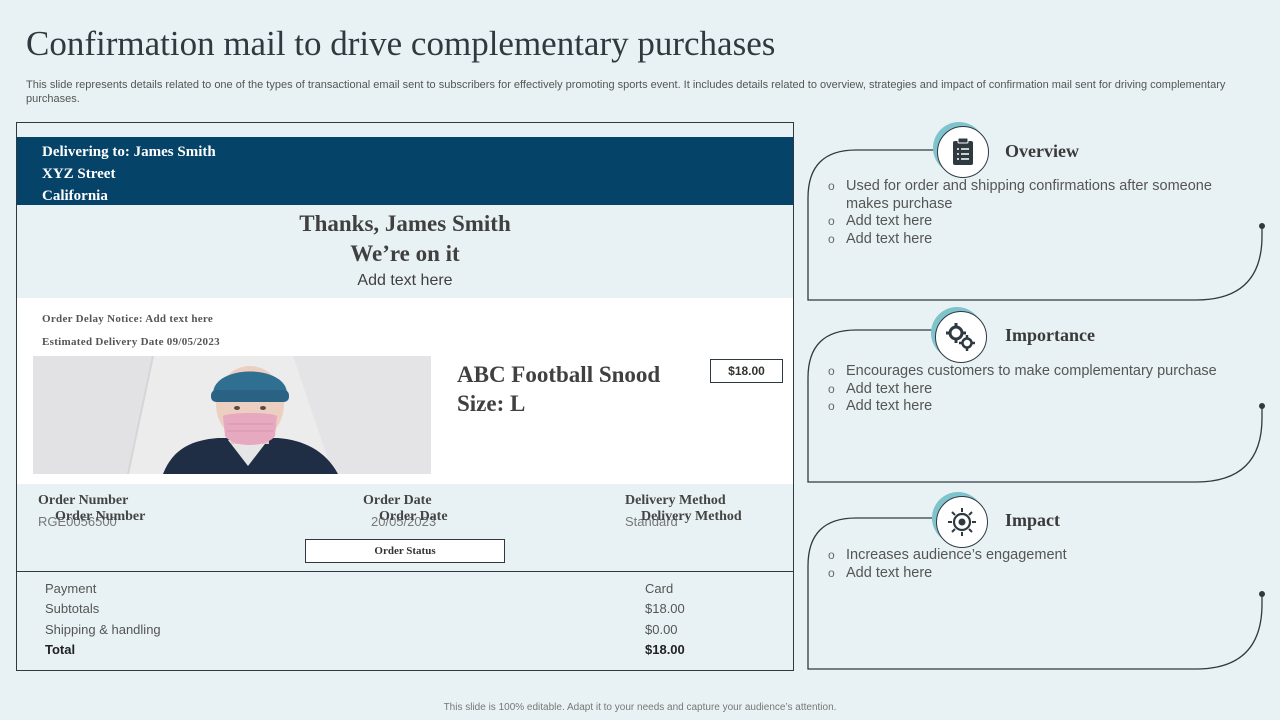 Image resolution: width=1280 pixels, height=720 pixels. I want to click on thanks-add-text: Add text here, so click(405, 280).